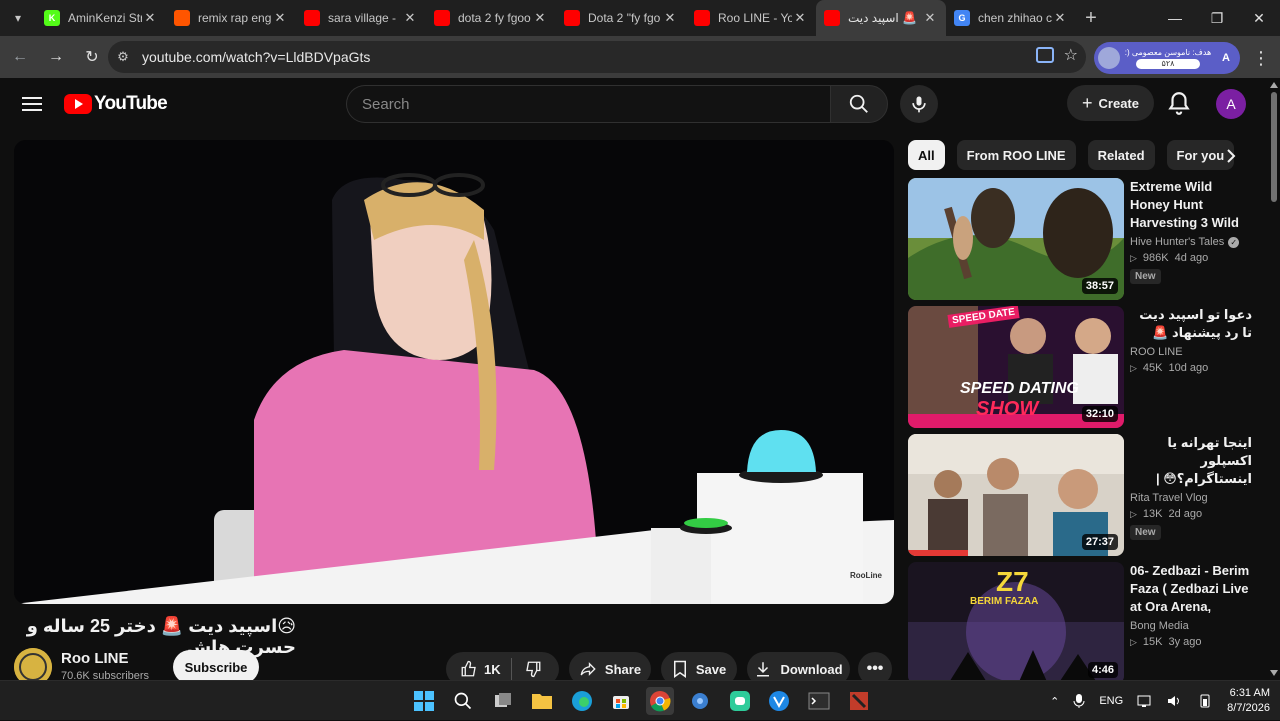 This screenshot has width=1280, height=721. I want to click on task-view-icon, so click(503, 701).